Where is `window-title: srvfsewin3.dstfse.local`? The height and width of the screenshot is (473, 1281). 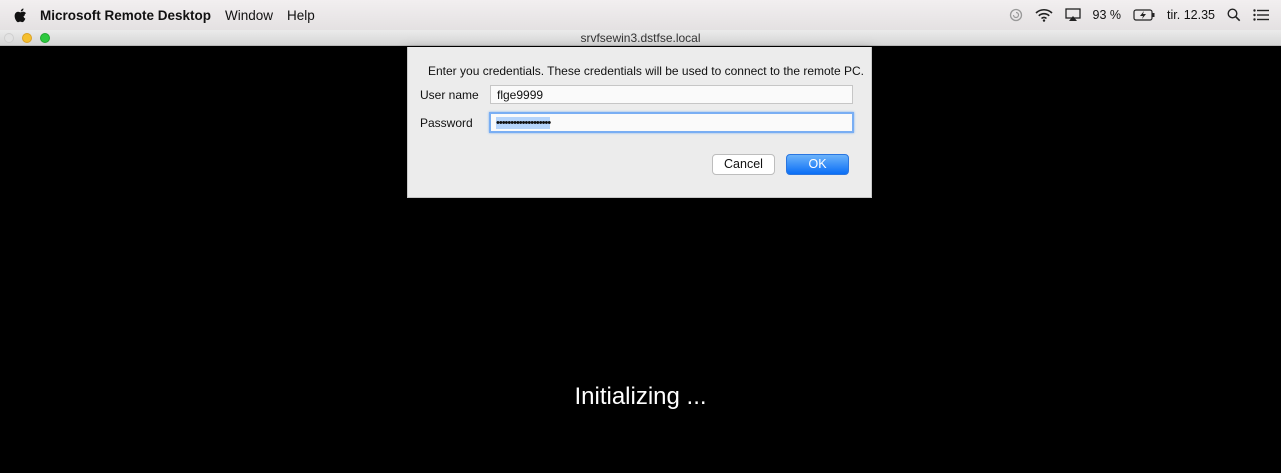
window-title: srvfsewin3.dstfse.local is located at coordinates (640, 38).